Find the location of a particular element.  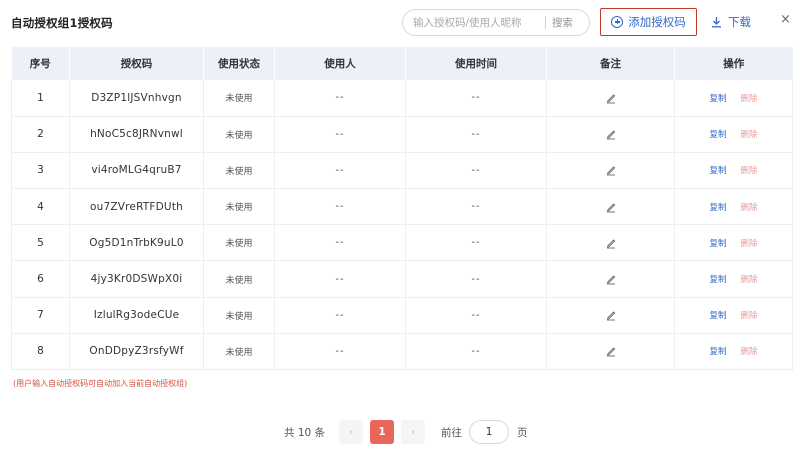

search-box: 搜索 is located at coordinates (496, 22).